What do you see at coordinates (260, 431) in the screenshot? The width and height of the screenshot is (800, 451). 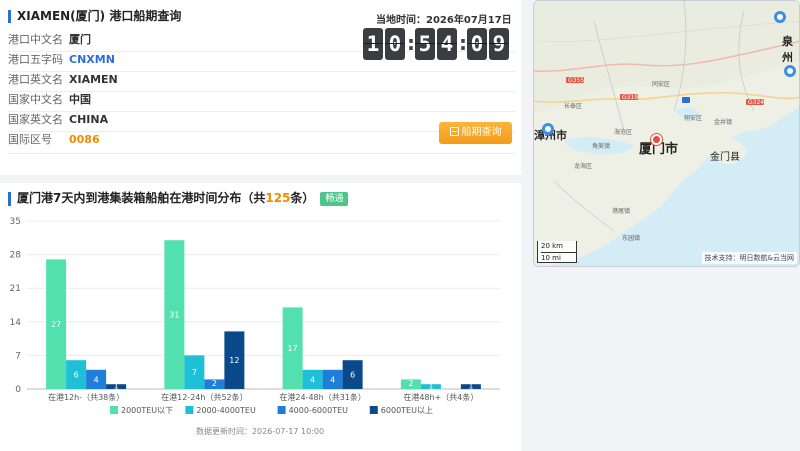 I see `update-time: 数据更新时间：2026-07-17 10:00` at bounding box center [260, 431].